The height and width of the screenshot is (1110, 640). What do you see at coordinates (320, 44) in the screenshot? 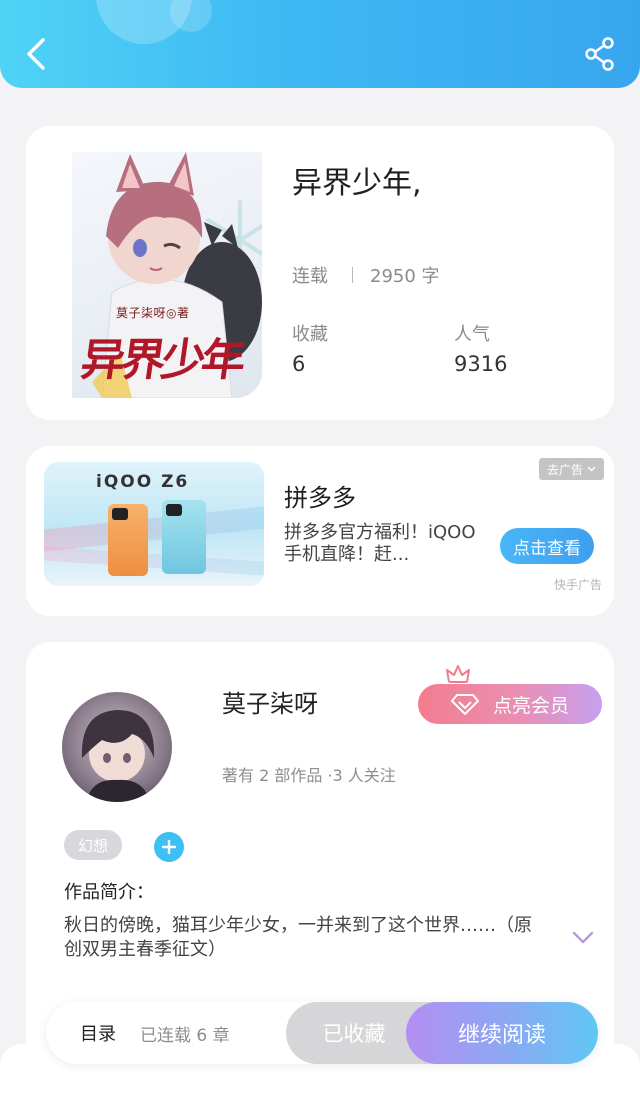
I see `top-header` at bounding box center [320, 44].